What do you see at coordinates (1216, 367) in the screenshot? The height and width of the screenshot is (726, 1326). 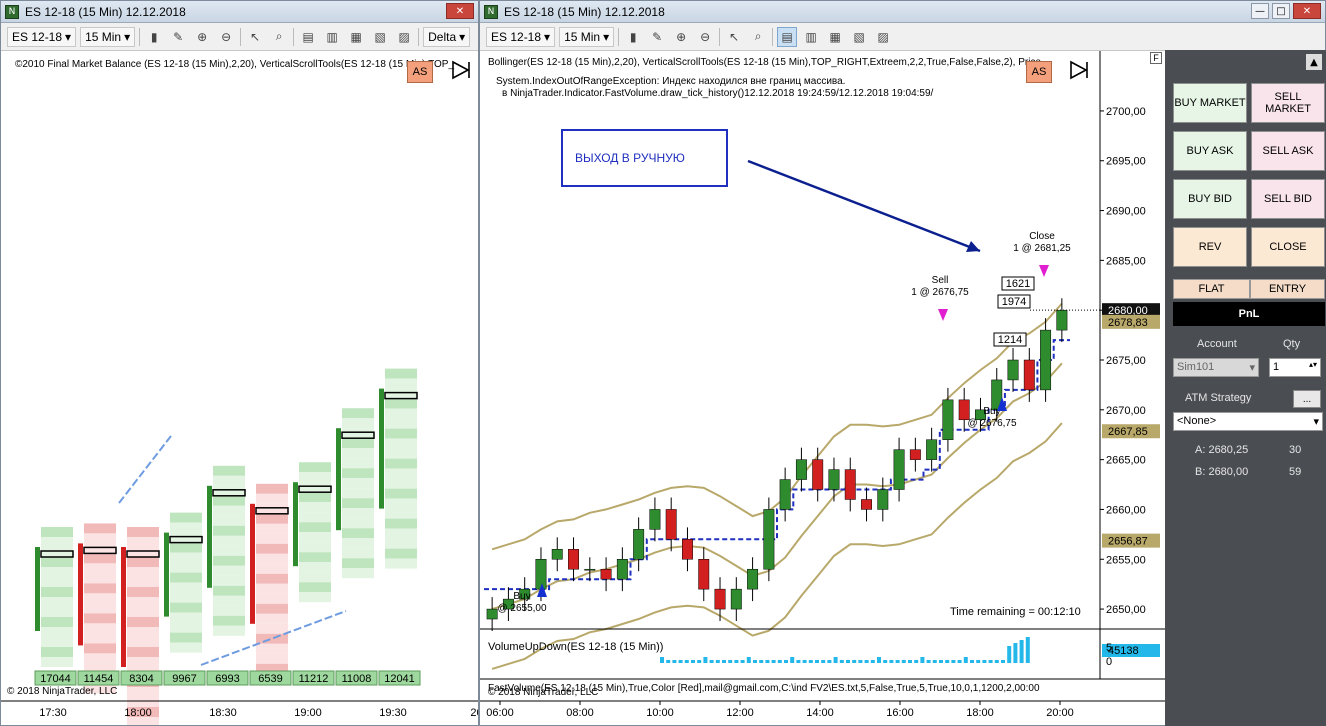 I see `account-select: Sim101 ▾` at bounding box center [1216, 367].